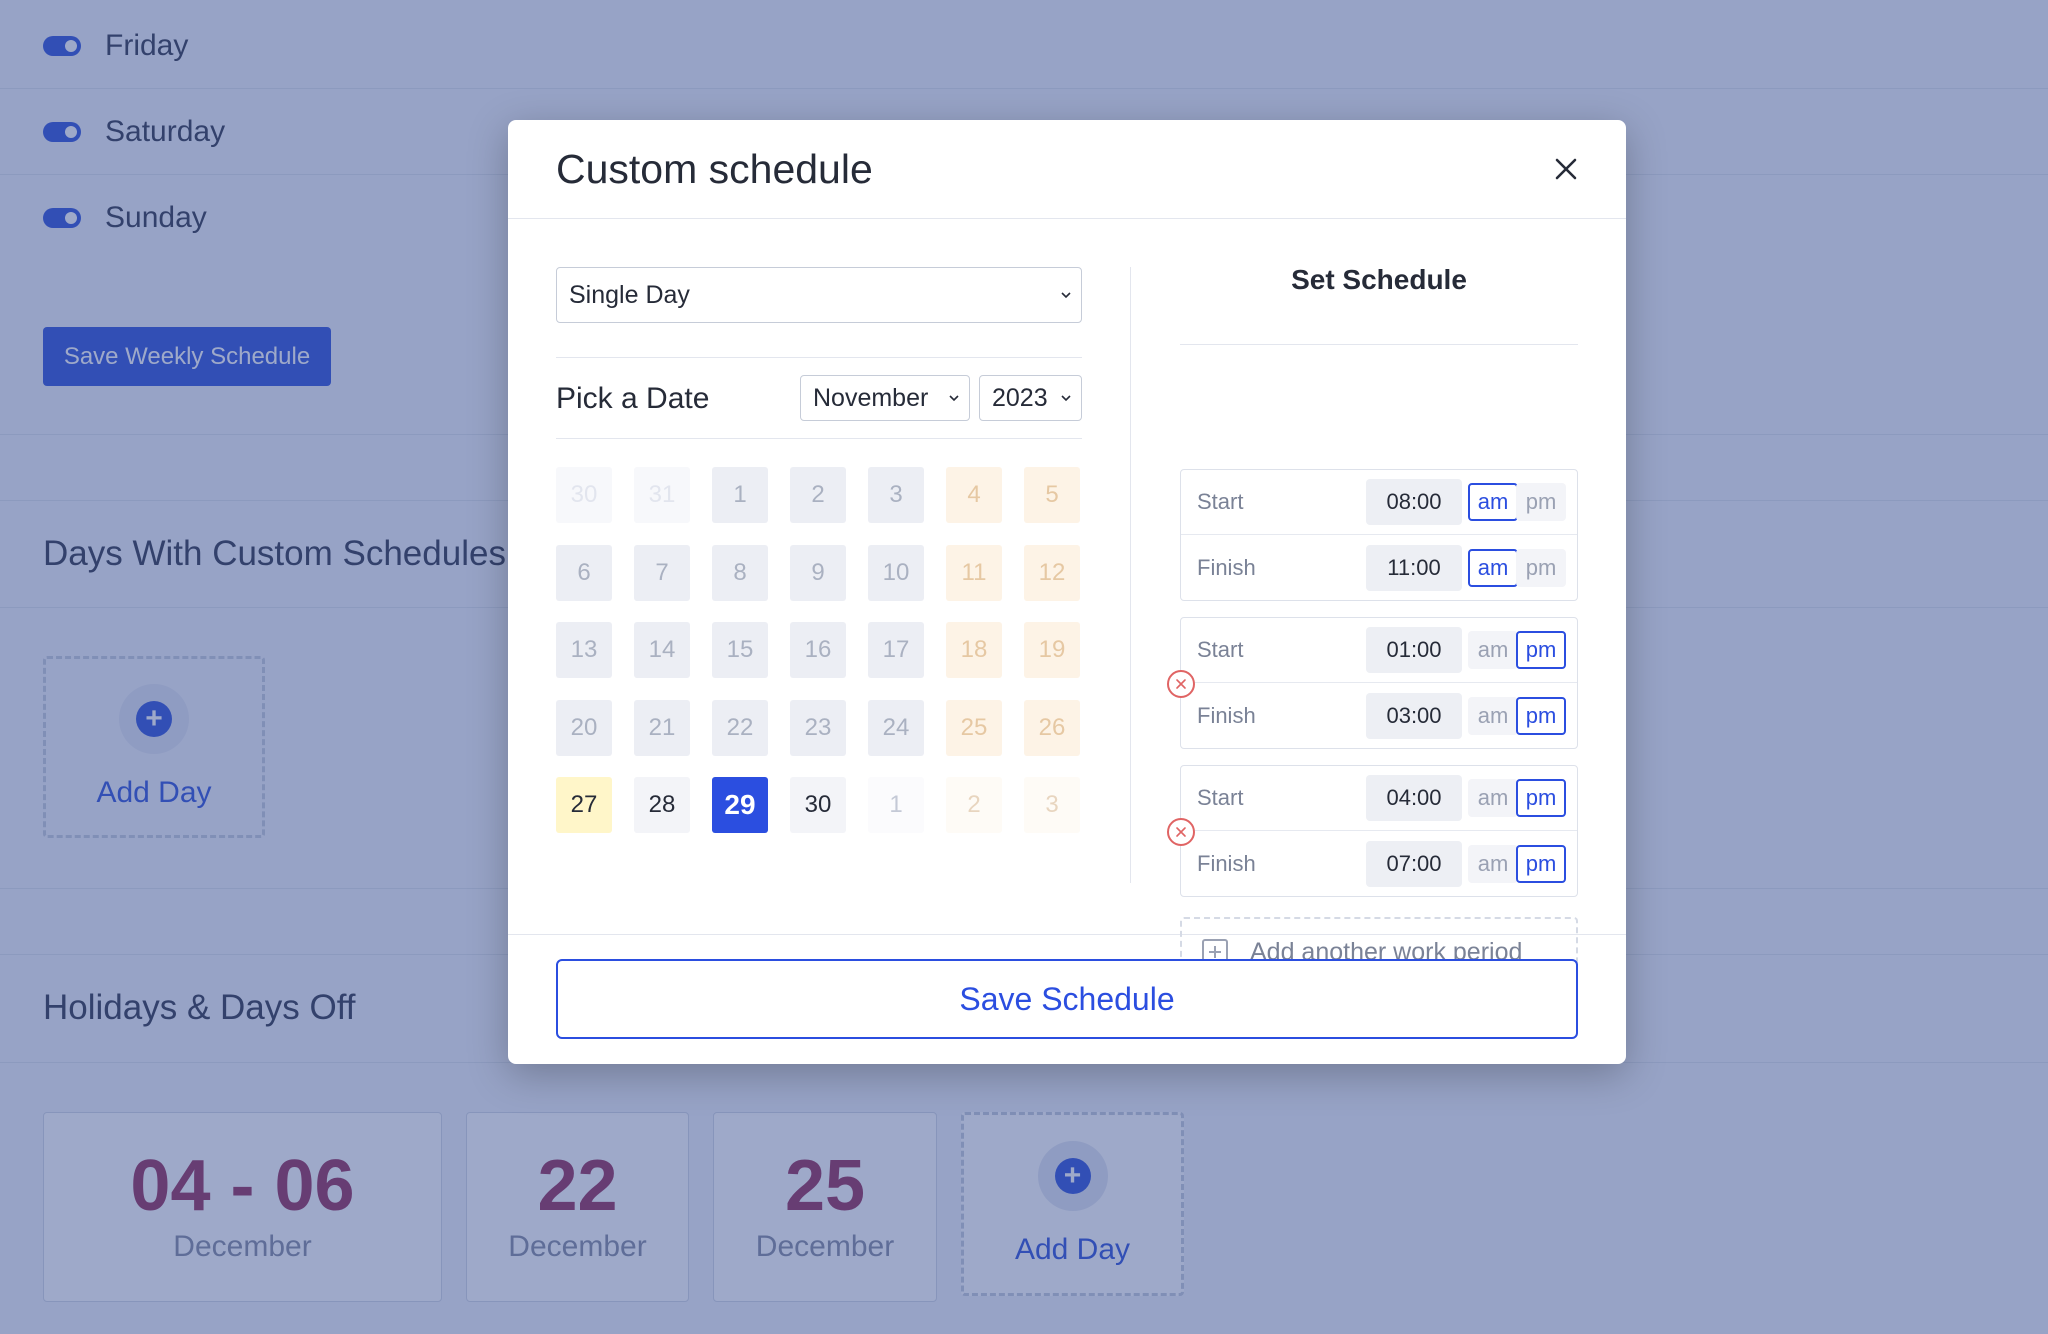  What do you see at coordinates (818, 573) in the screenshot?
I see `calendar-day: 9` at bounding box center [818, 573].